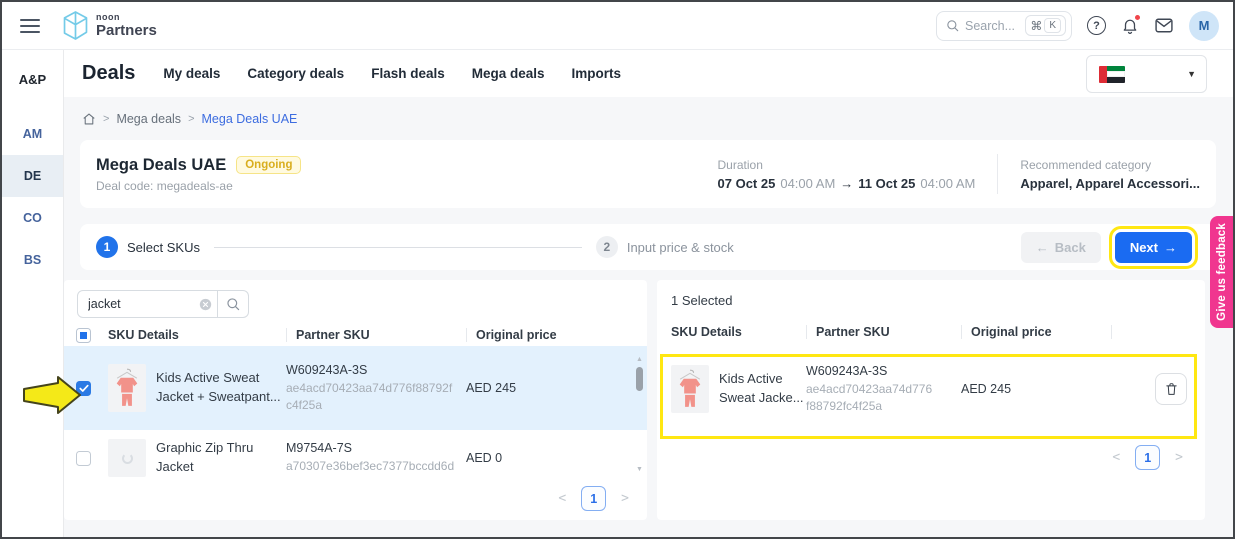 This screenshot has width=1235, height=539. I want to click on clear-search-icon, so click(205, 304).